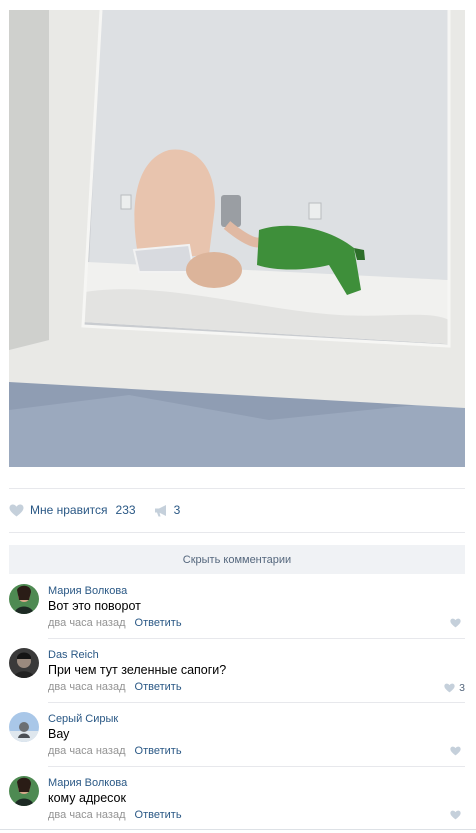 Image resolution: width=476 pixels, height=833 pixels. I want to click on share-button: 3, so click(167, 510).